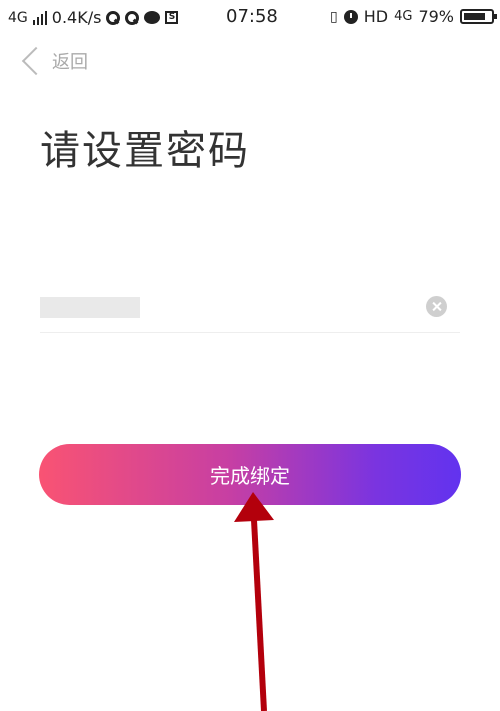 The width and height of the screenshot is (500, 711). I want to click on notification-s-icon: S, so click(172, 17).